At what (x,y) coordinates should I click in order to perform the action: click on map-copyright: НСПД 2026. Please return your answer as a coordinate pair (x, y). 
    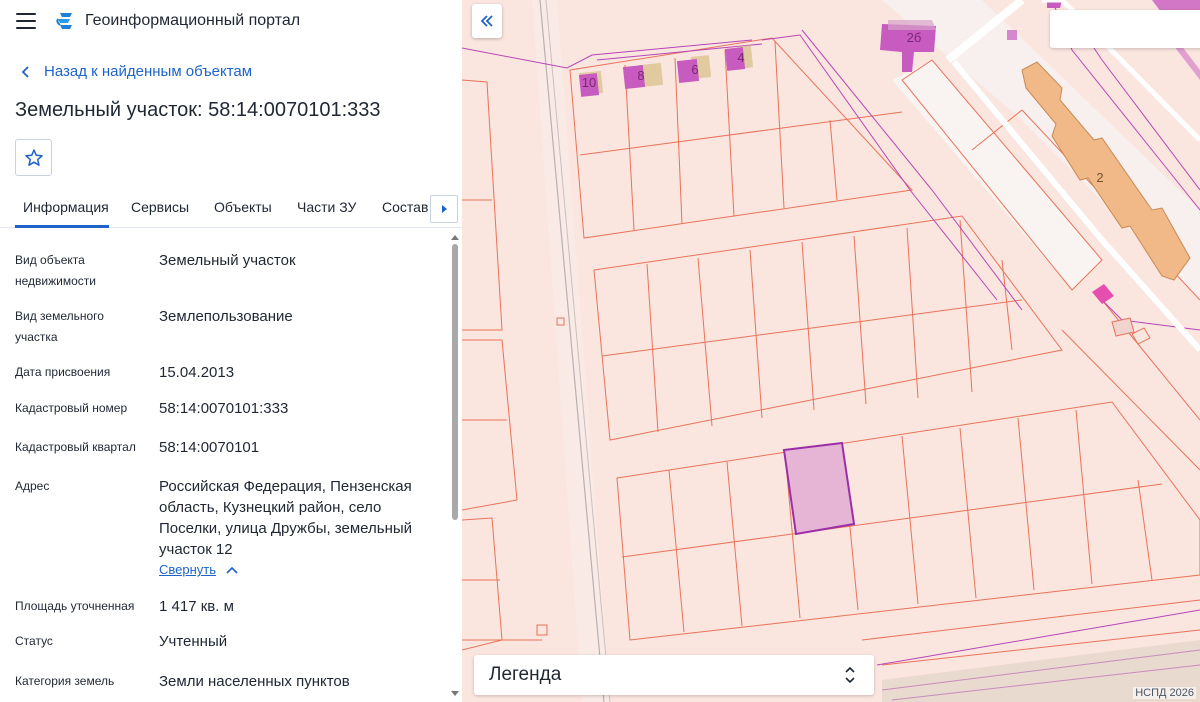
    Looking at the image, I should click on (1164, 693).